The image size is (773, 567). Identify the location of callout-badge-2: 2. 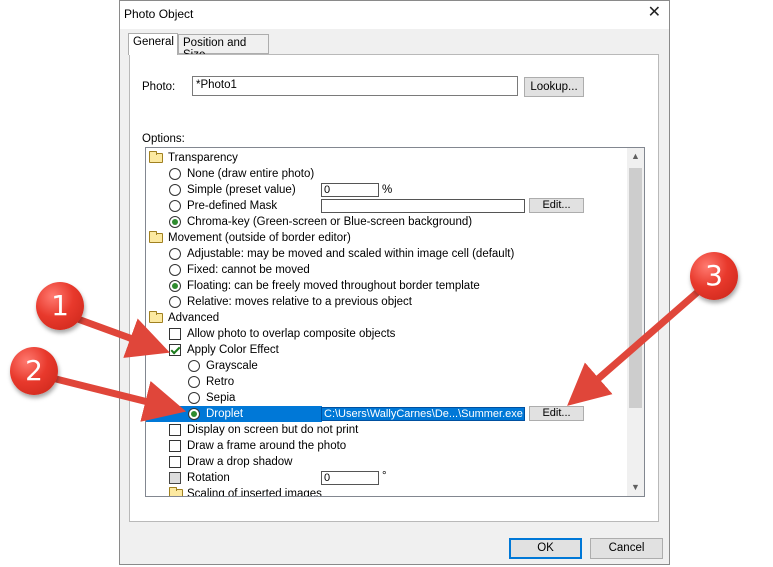
(34, 371).